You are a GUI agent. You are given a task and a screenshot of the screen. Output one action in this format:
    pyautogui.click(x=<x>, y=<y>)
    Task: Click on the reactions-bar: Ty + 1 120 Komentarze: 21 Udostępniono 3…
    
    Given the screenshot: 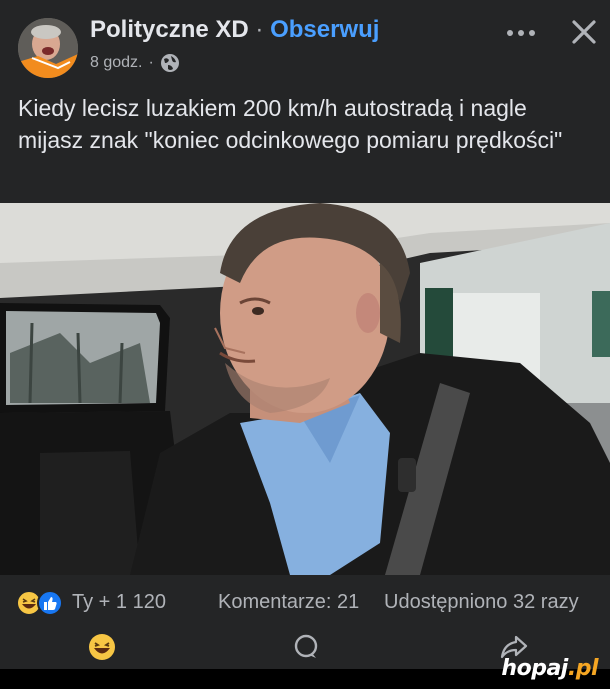 What is the action you would take?
    pyautogui.click(x=305, y=603)
    